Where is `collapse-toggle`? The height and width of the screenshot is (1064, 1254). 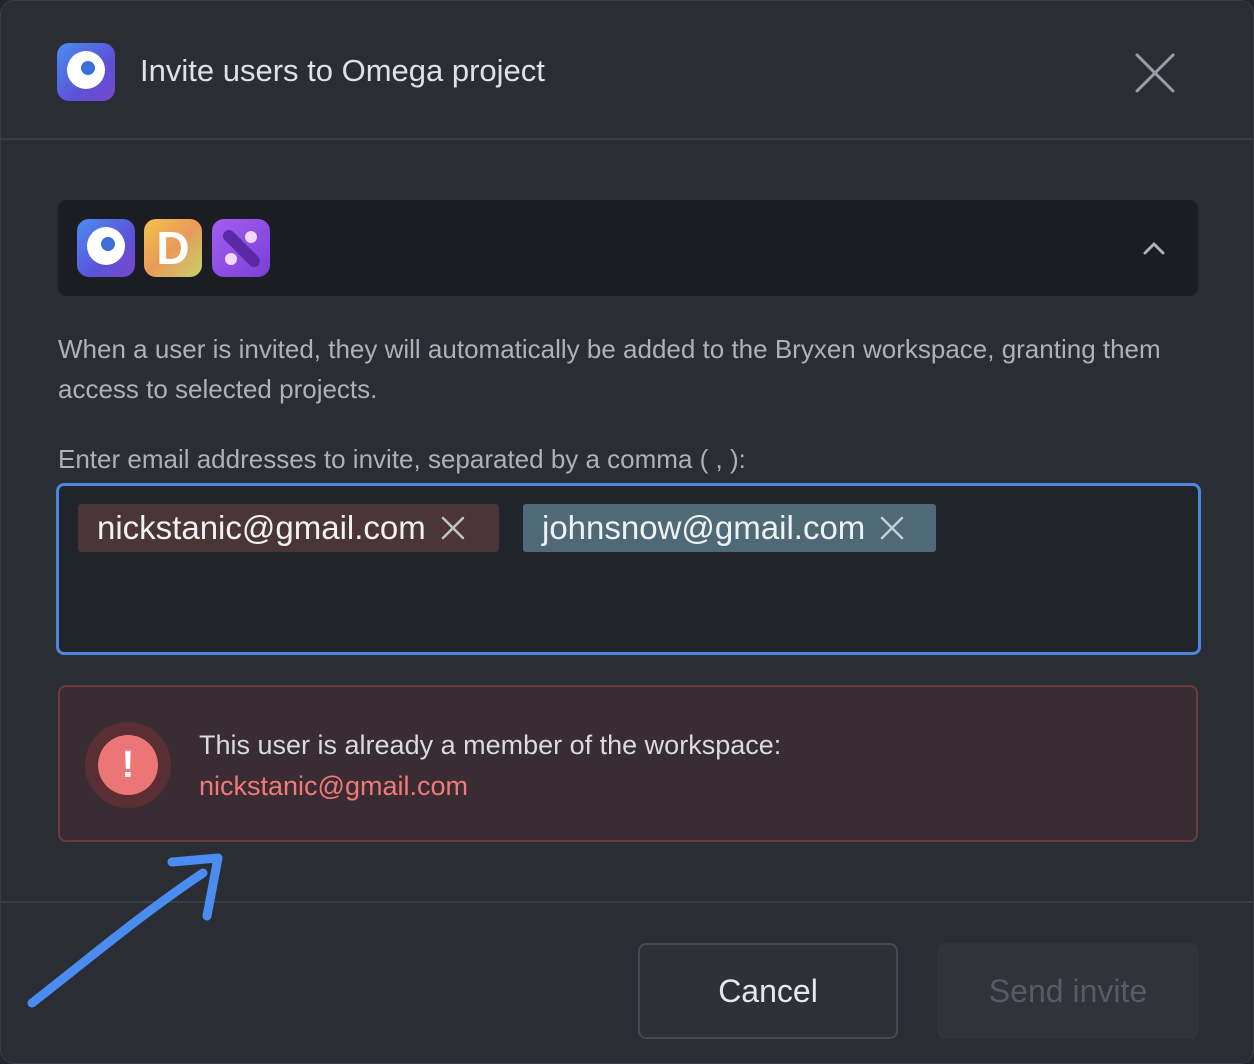 collapse-toggle is located at coordinates (1154, 248).